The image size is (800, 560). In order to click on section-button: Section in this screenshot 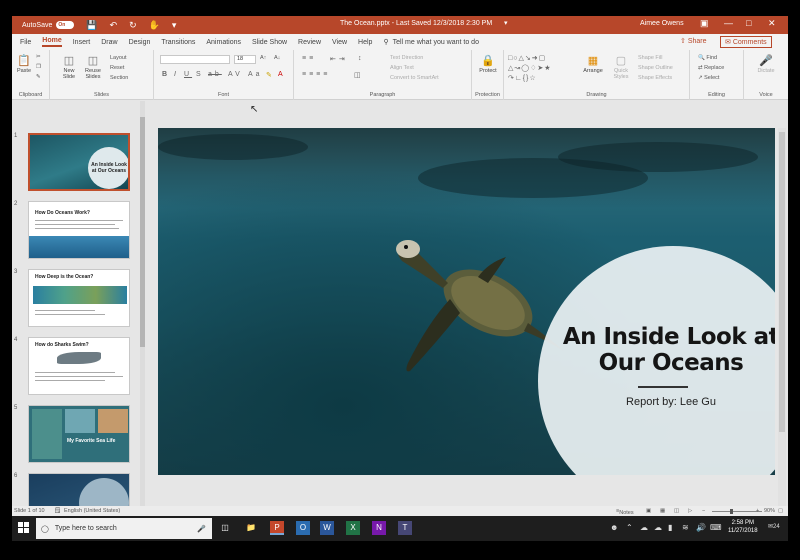, I will do `click(119, 78)`.